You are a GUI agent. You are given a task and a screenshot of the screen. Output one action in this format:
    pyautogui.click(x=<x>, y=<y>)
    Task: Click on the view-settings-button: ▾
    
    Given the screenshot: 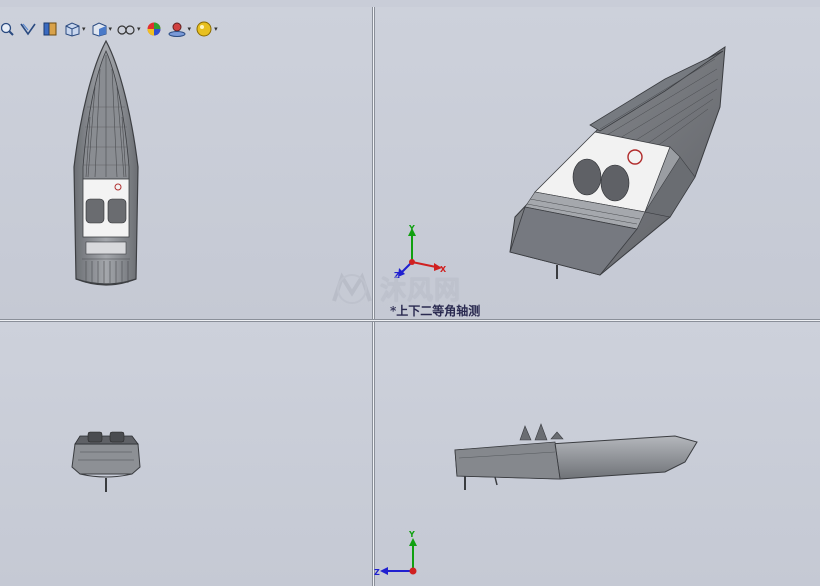 What is the action you would take?
    pyautogui.click(x=206, y=29)
    